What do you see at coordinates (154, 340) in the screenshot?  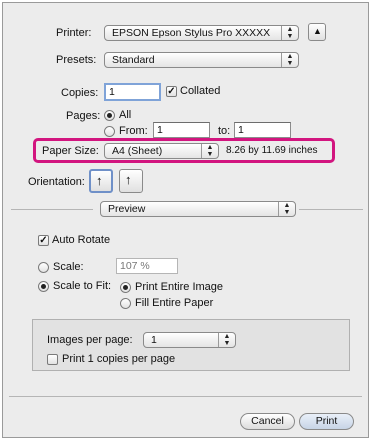 I see `images-per-page-value: 1` at bounding box center [154, 340].